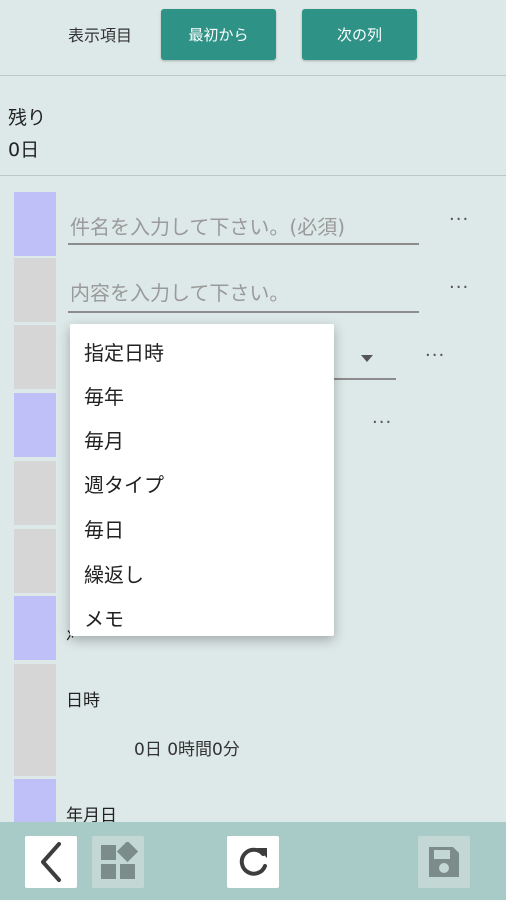  What do you see at coordinates (104, 439) in the screenshot?
I see `menu-item-monthly: 毎月` at bounding box center [104, 439].